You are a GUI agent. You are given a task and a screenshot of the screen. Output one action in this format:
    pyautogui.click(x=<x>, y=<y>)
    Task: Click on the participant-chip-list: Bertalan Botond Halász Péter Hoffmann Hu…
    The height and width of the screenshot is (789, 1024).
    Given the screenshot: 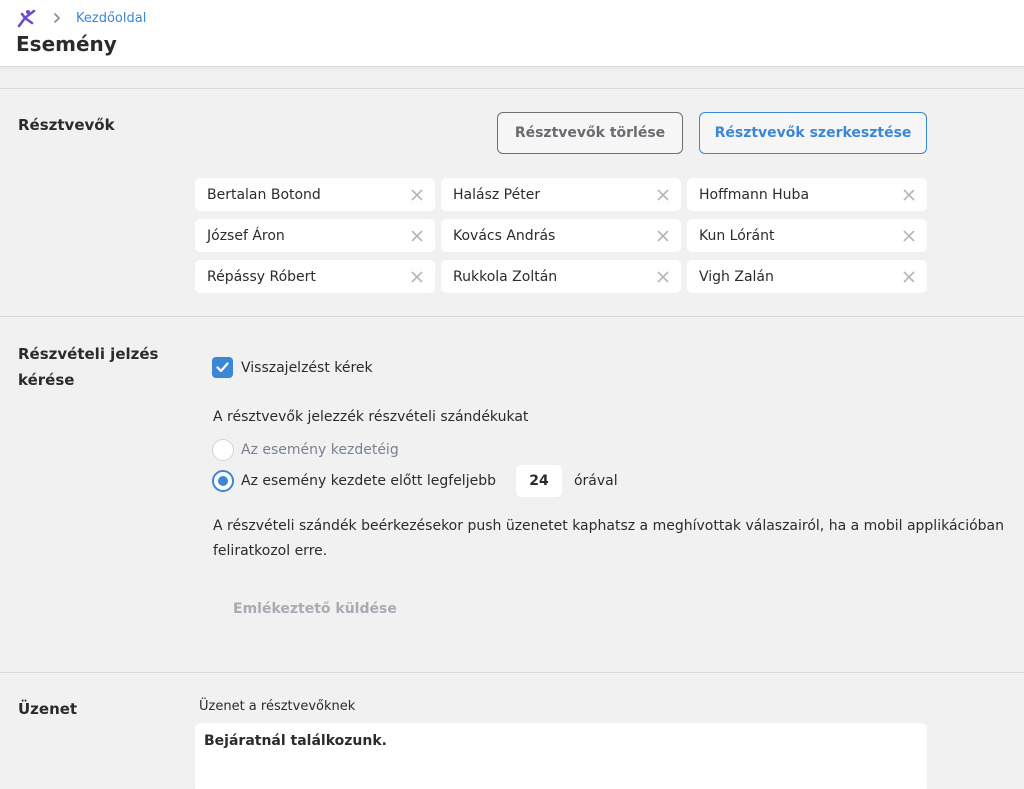 What is the action you would take?
    pyautogui.click(x=561, y=235)
    